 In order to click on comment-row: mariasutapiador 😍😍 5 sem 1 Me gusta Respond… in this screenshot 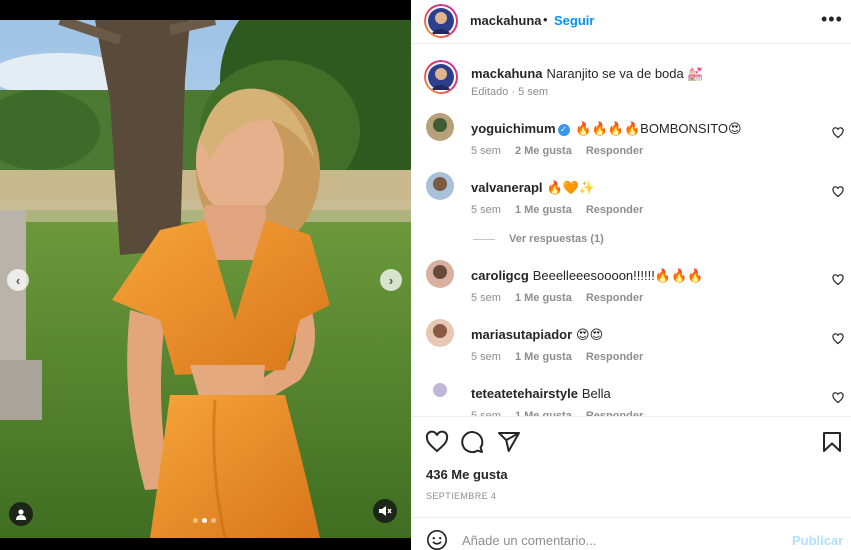, I will do `click(631, 344)`.